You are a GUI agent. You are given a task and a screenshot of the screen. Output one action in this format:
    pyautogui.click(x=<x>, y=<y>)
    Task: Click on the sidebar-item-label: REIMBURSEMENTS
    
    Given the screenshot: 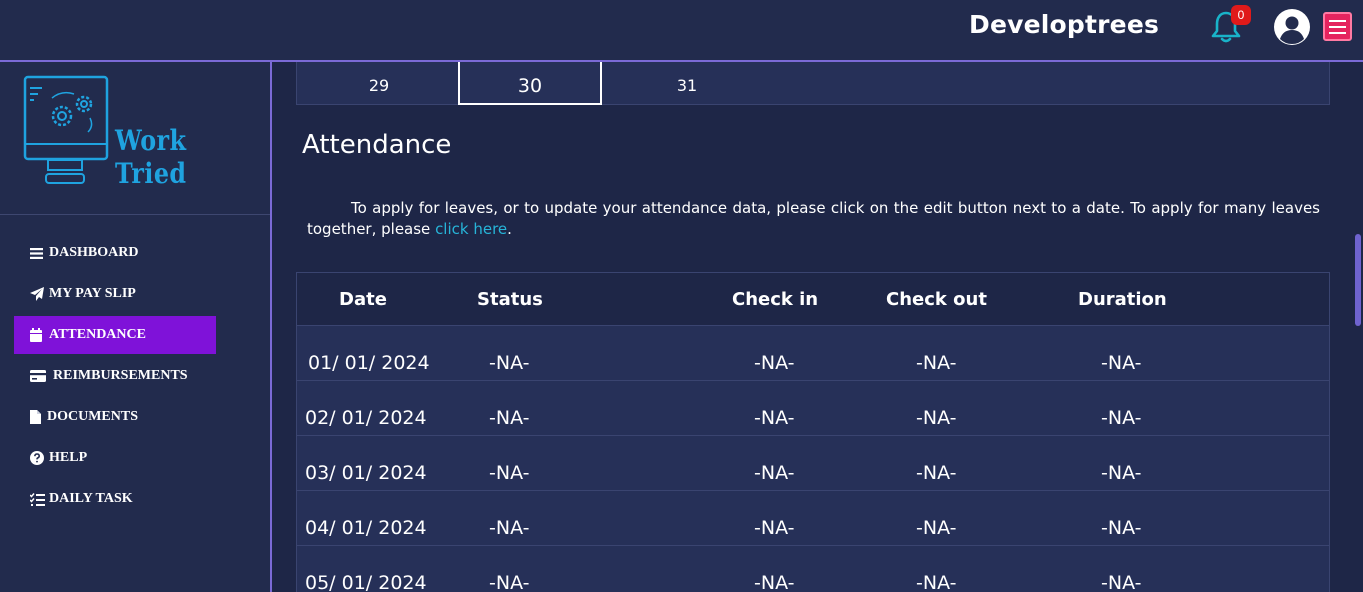 What is the action you would take?
    pyautogui.click(x=120, y=375)
    